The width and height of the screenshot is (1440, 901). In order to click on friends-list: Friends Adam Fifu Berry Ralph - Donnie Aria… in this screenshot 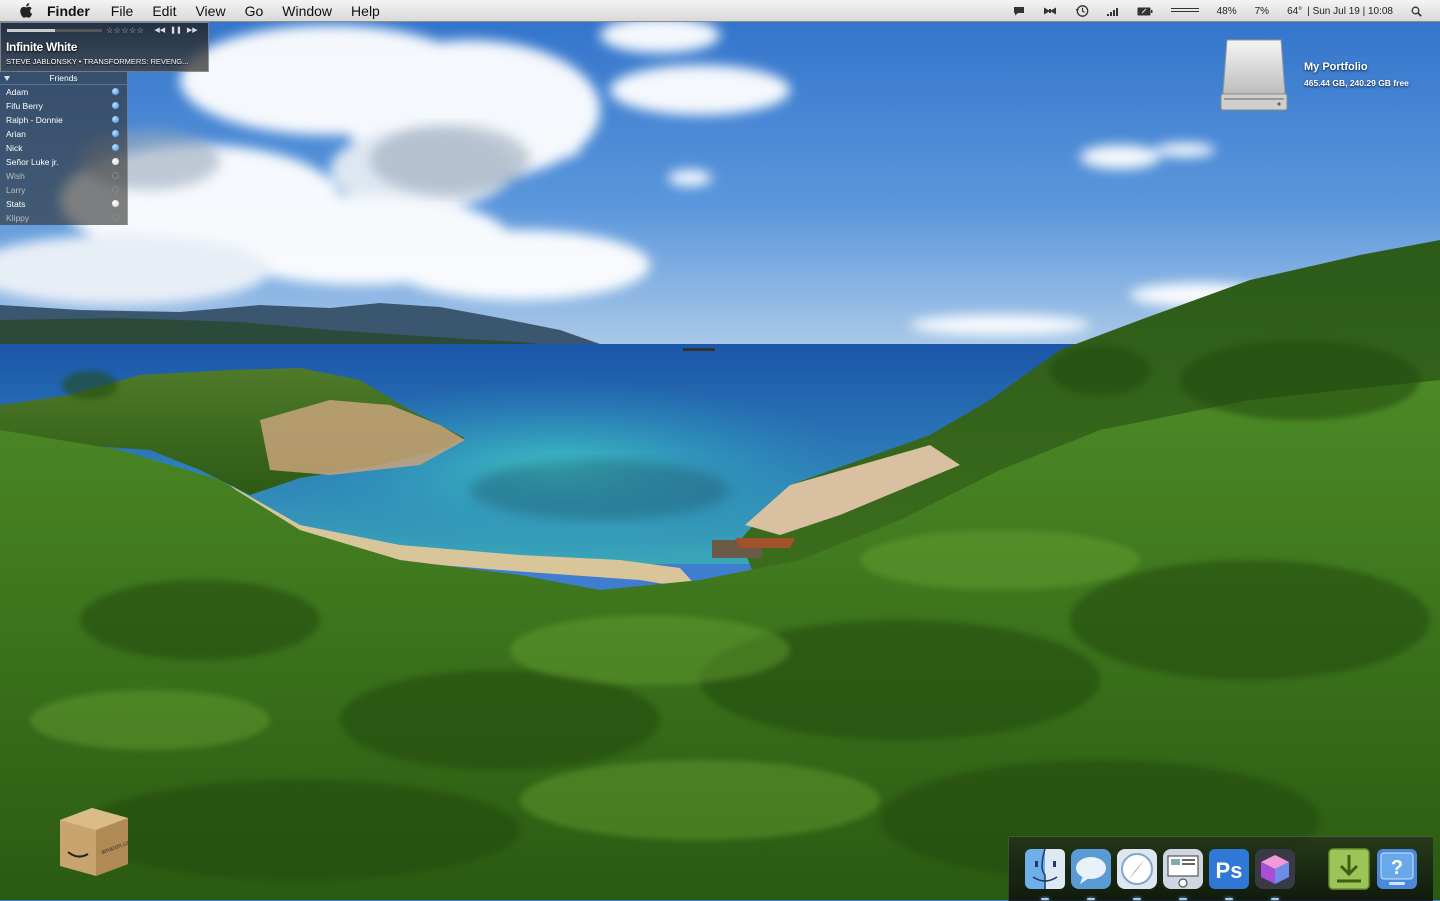, I will do `click(64, 148)`.